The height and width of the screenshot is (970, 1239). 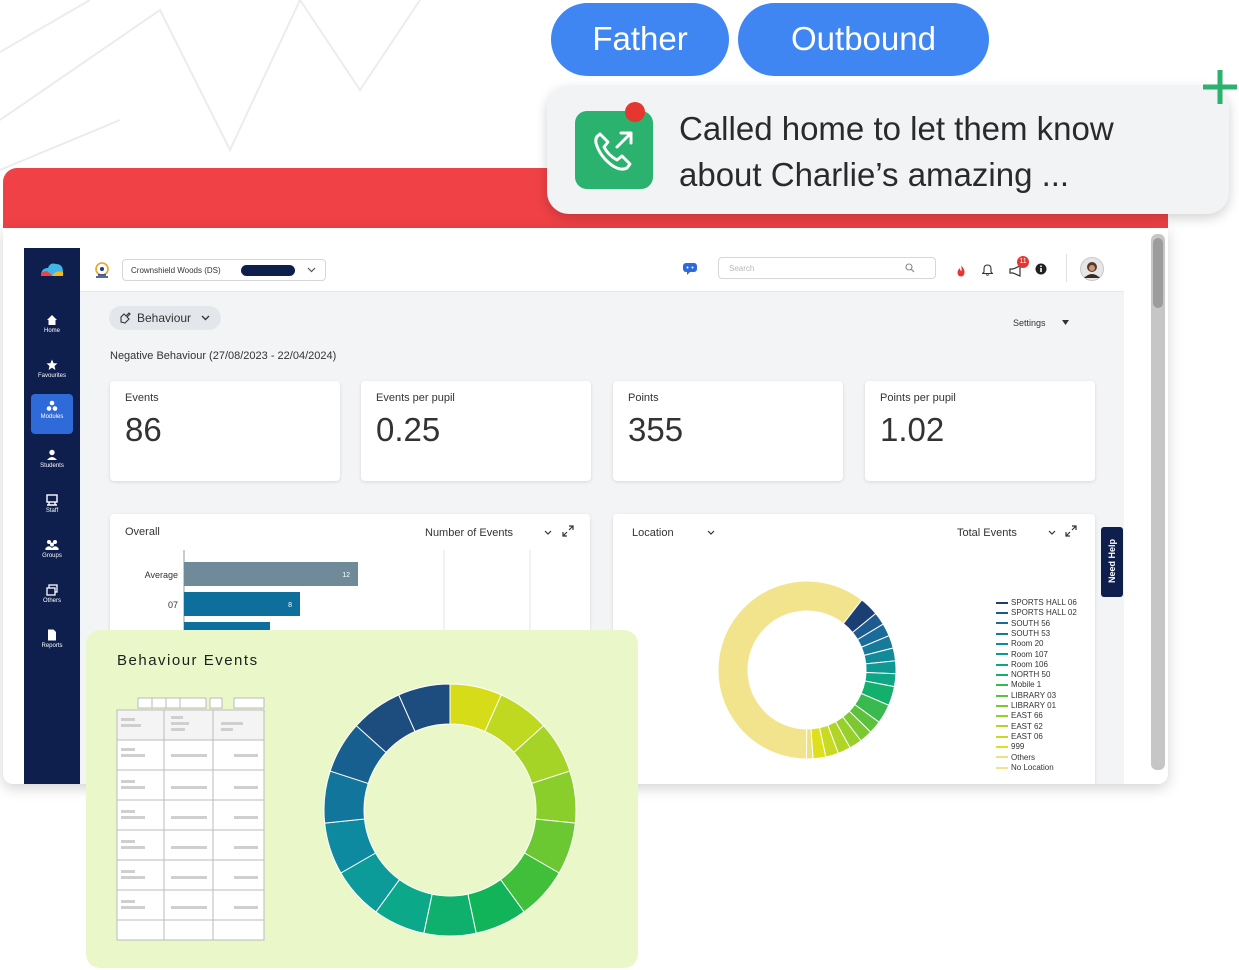 What do you see at coordinates (1066, 268) in the screenshot?
I see `divider` at bounding box center [1066, 268].